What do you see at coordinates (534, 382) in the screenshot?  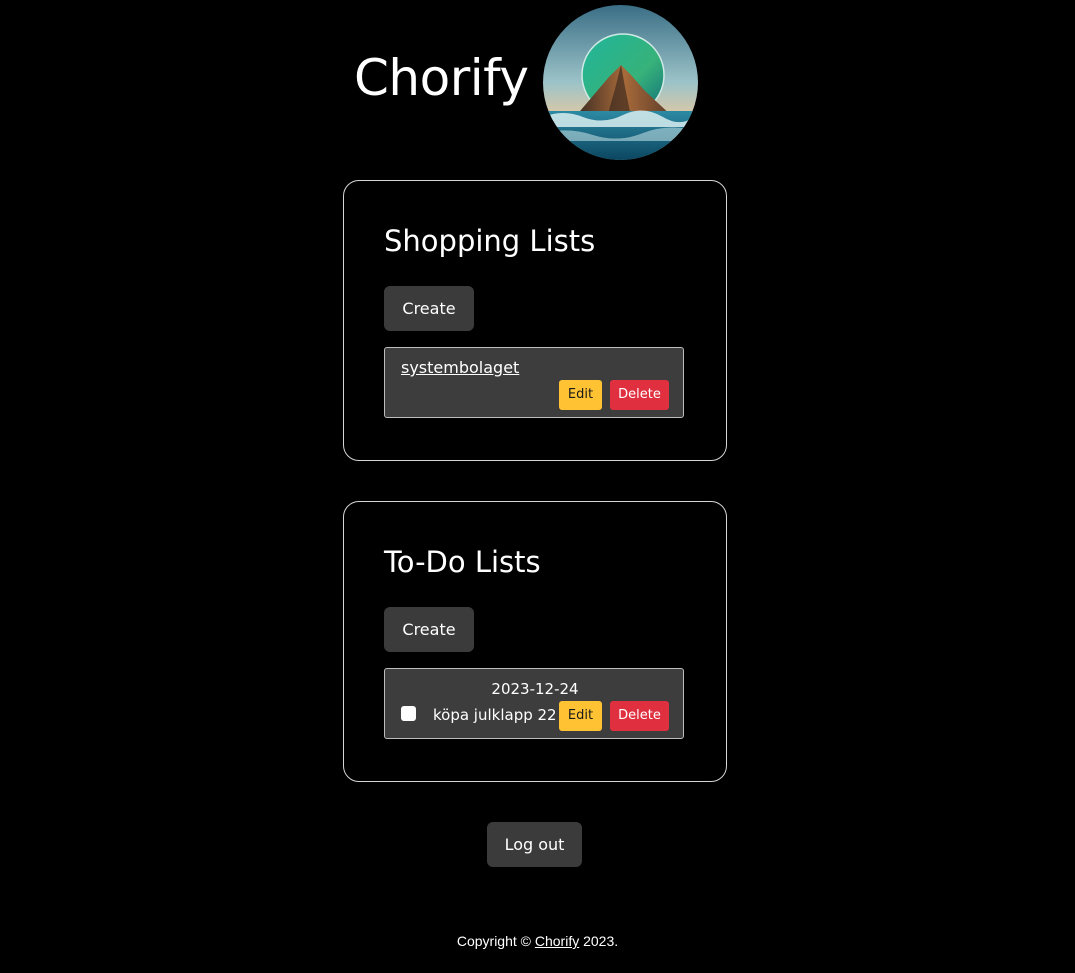 I see `shopping-list-item: systembolaget Edit Delete` at bounding box center [534, 382].